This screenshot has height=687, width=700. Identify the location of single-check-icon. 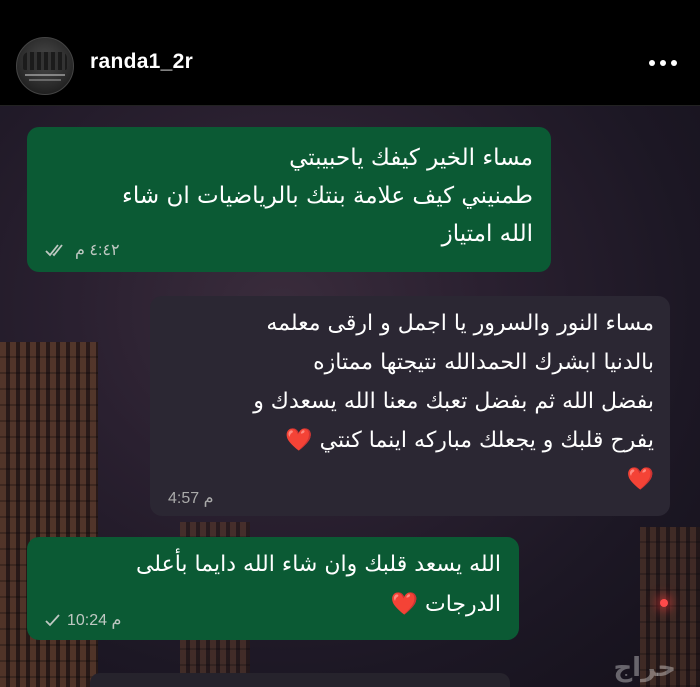
(52, 620).